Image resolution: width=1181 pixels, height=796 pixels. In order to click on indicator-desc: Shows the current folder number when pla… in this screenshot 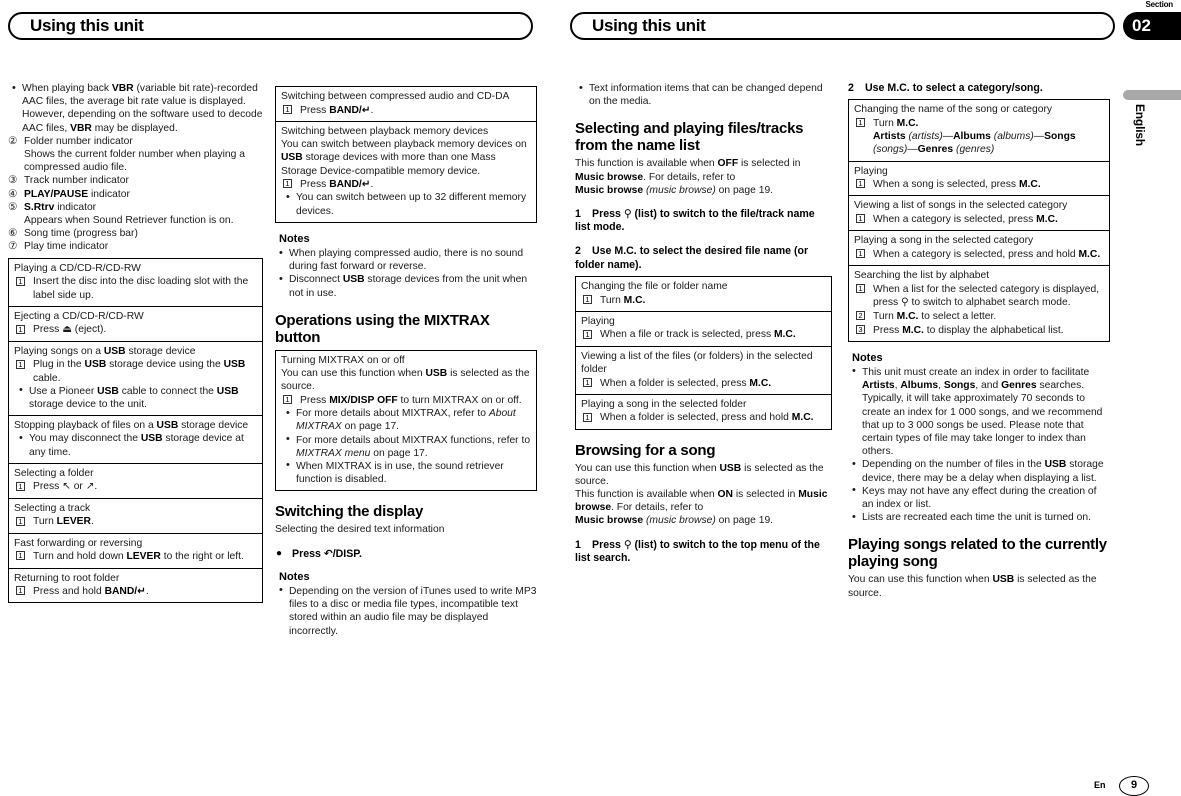, I will do `click(134, 161)`.